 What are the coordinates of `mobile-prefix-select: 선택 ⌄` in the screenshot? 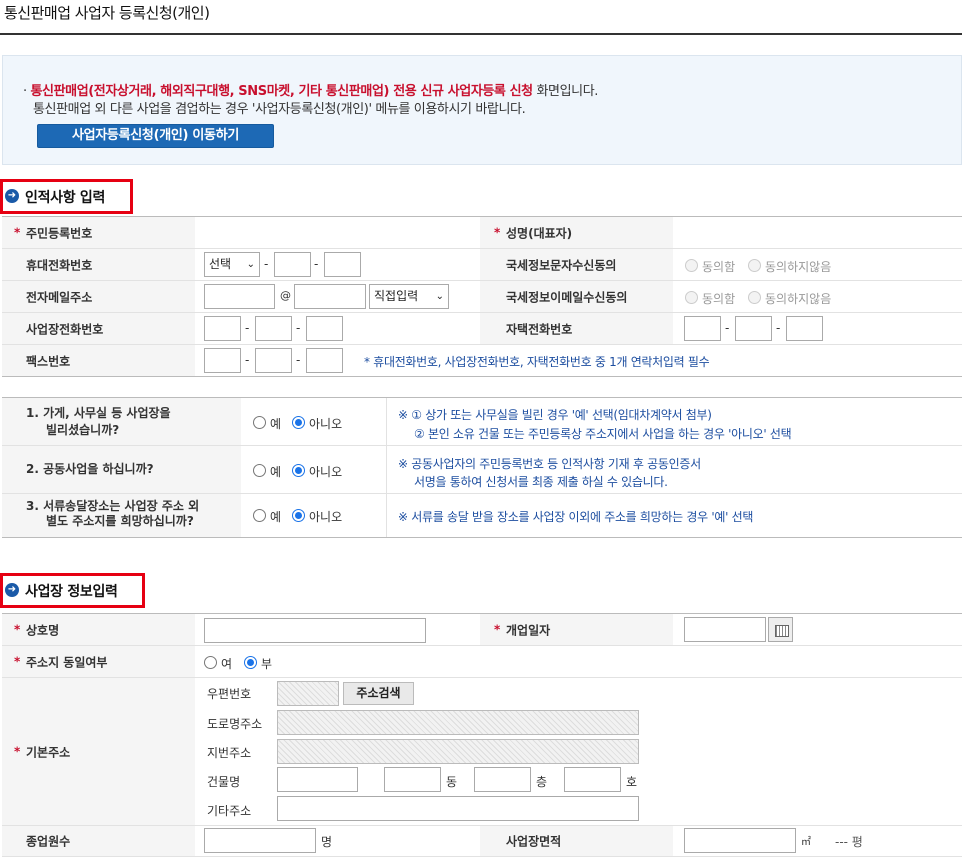 It's located at (232, 264).